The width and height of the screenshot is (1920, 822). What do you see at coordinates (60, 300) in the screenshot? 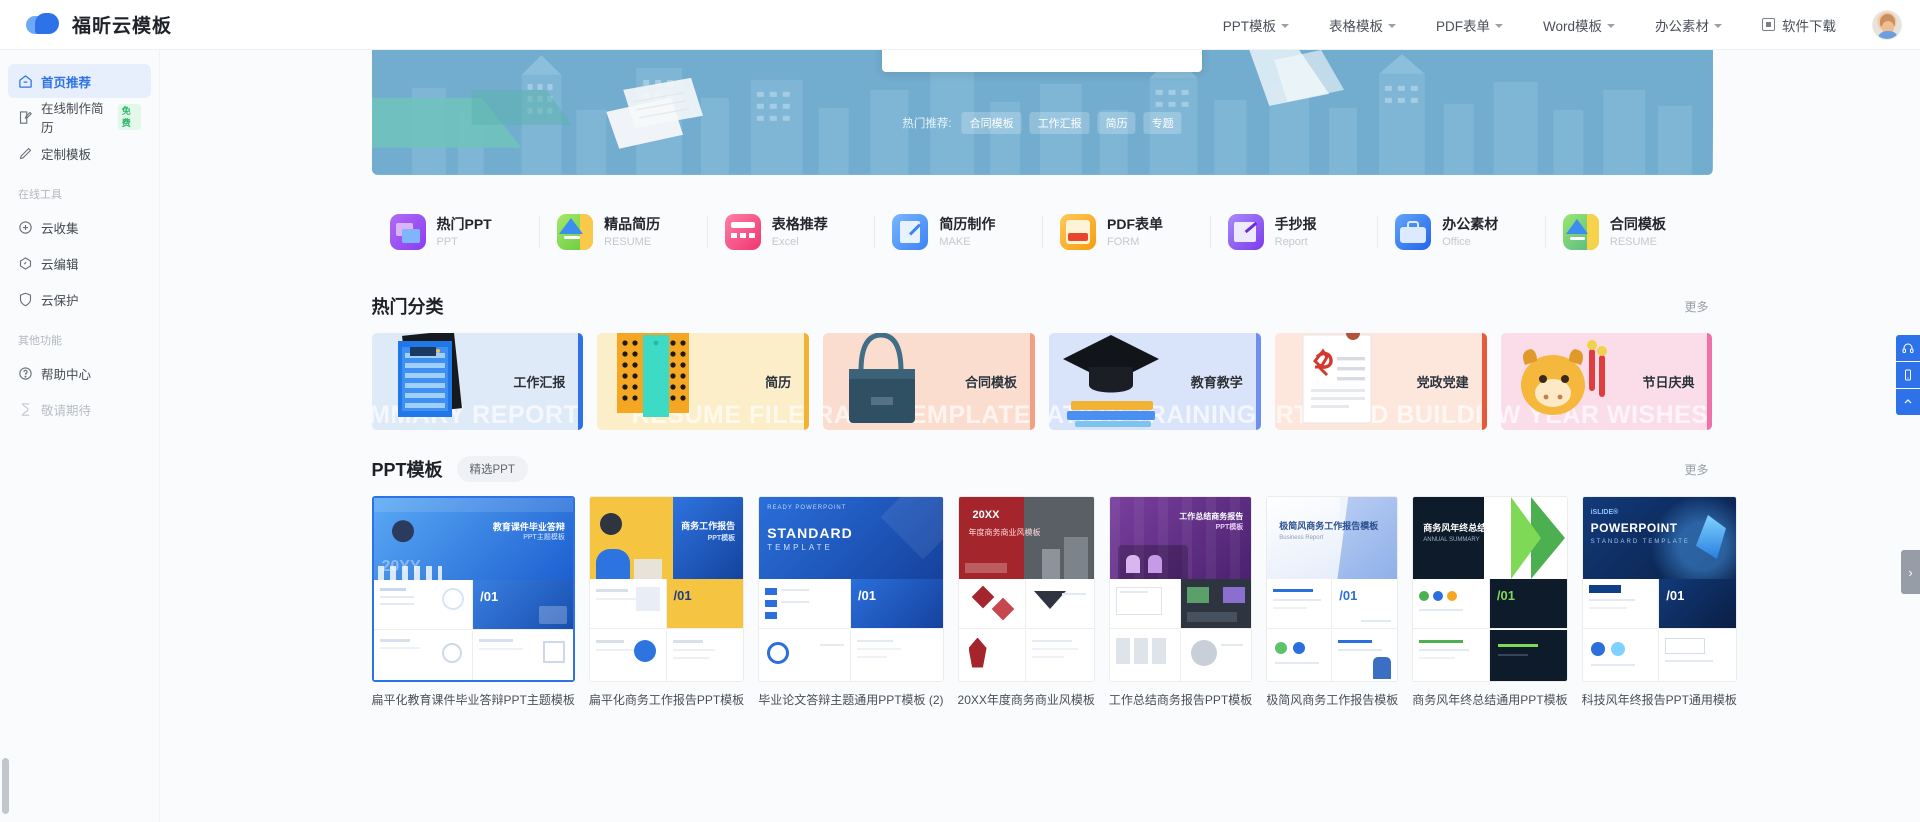
I see `sidebar-item-label: 云保护` at bounding box center [60, 300].